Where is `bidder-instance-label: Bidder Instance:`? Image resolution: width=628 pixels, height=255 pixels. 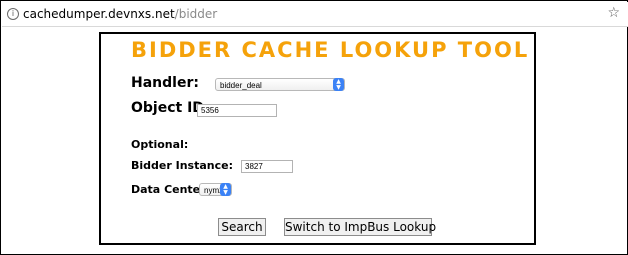 bidder-instance-label: Bidder Instance: is located at coordinates (182, 165).